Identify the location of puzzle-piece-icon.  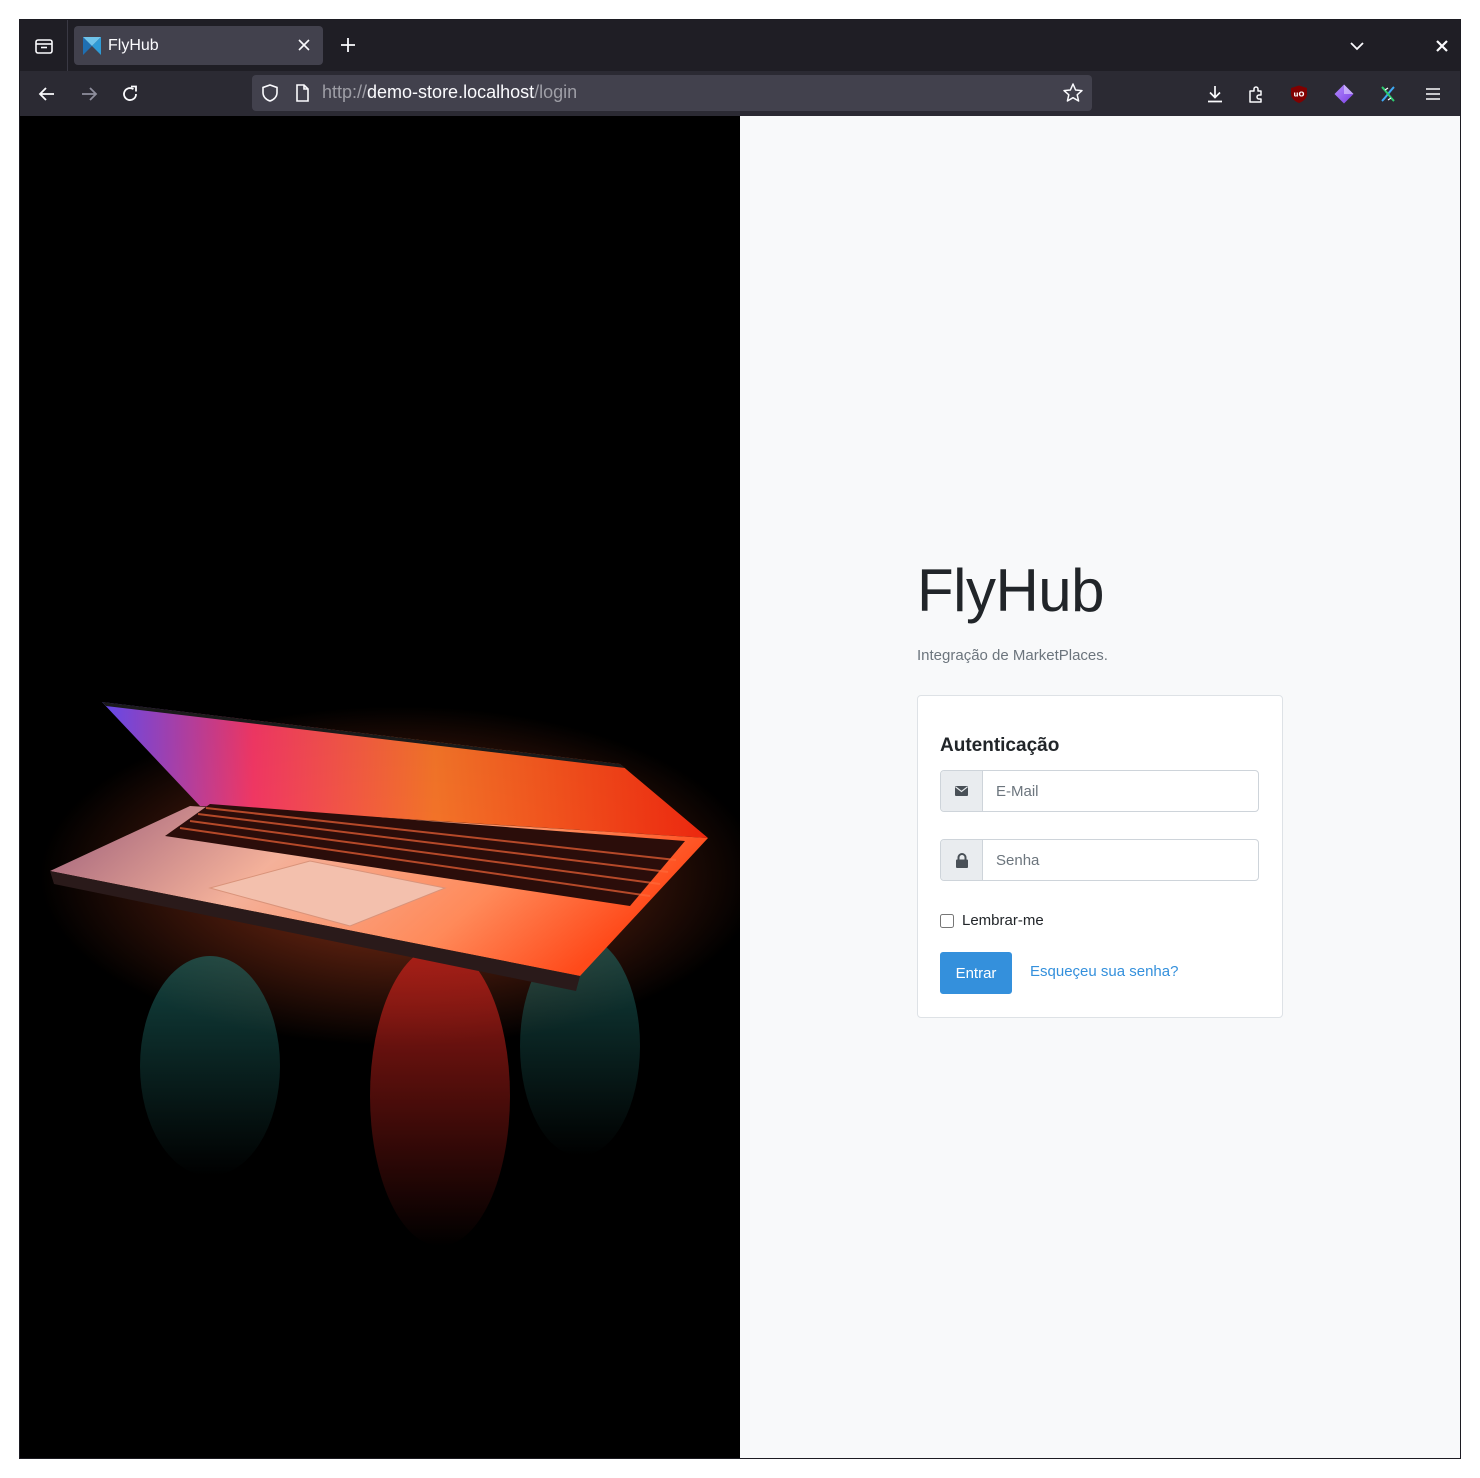
(1255, 94).